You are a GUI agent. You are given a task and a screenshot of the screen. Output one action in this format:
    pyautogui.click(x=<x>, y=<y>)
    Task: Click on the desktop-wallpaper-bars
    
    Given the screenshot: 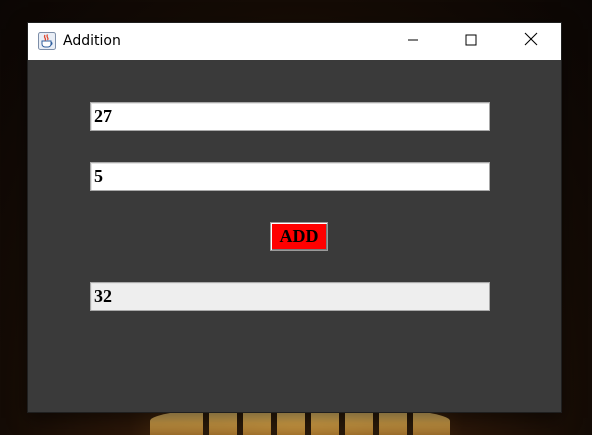 What is the action you would take?
    pyautogui.click(x=300, y=422)
    